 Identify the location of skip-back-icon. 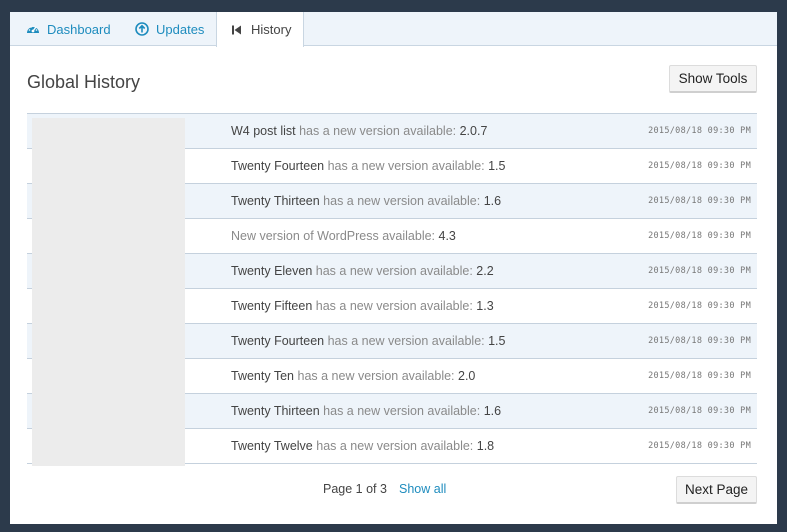
(237, 30).